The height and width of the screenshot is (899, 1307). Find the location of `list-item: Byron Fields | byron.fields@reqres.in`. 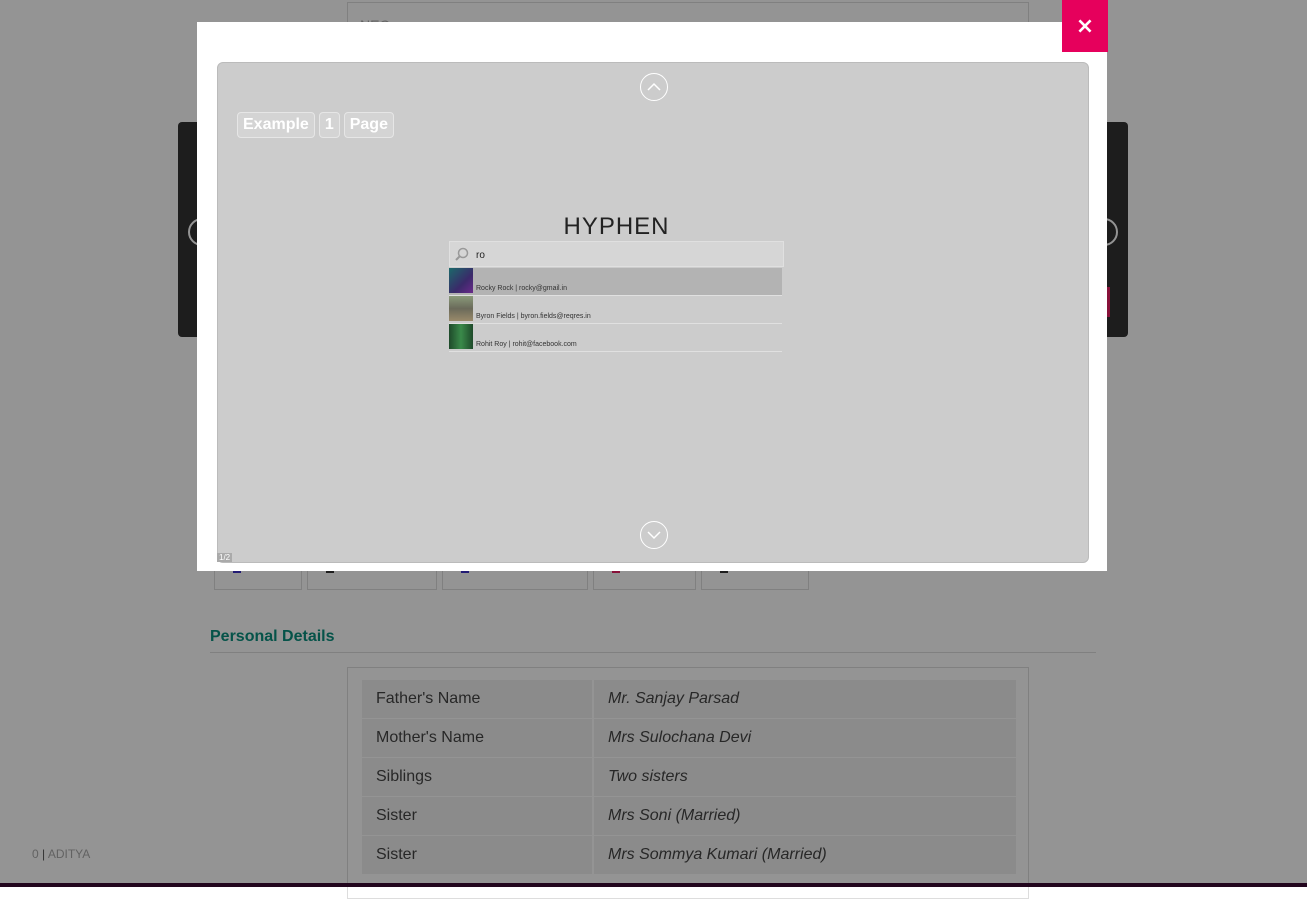

list-item: Byron Fields | byron.fields@reqres.in is located at coordinates (615, 310).